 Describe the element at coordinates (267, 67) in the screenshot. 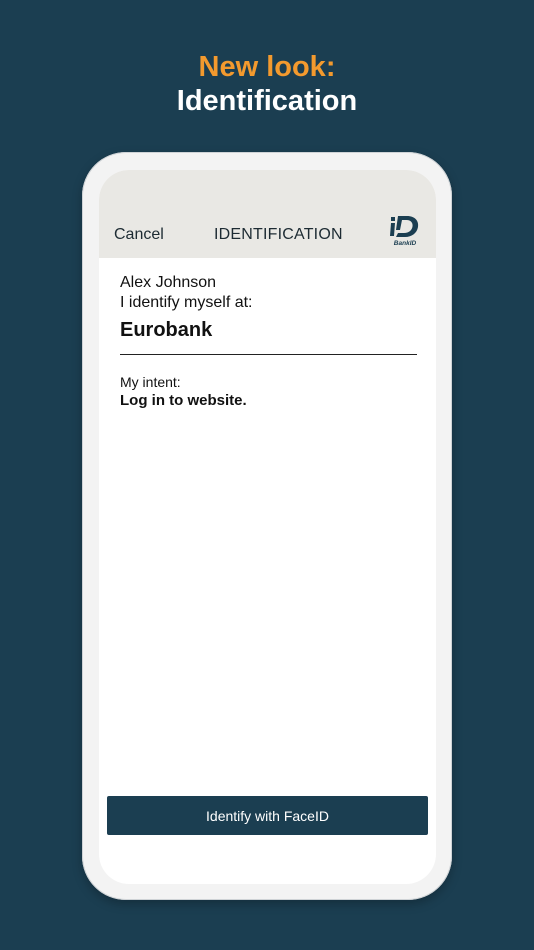

I see `promo-heading-line1: New look:` at that location.